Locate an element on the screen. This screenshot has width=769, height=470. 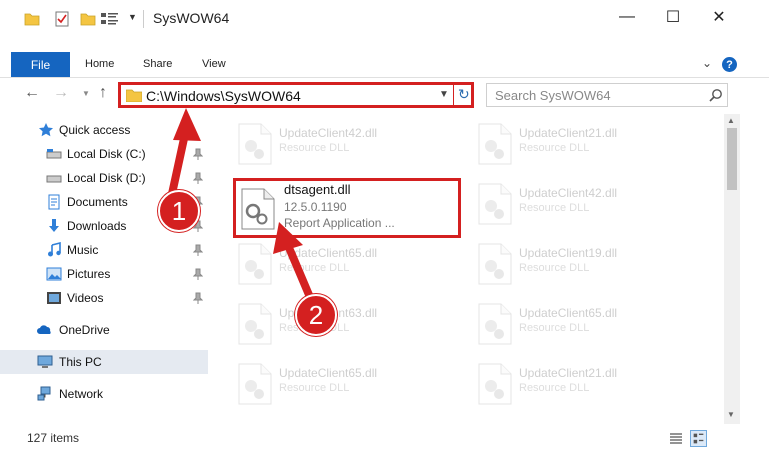
sidebar-item-pictures: Pictures is located at coordinates (104, 274).